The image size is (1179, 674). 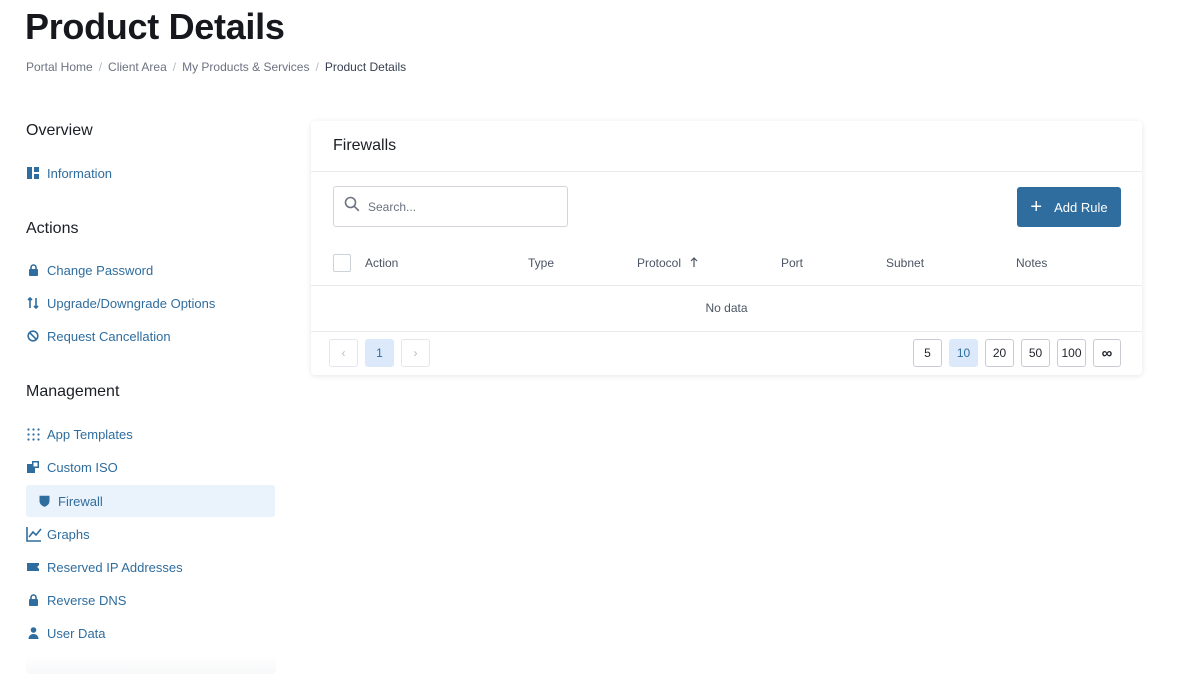 I want to click on page-button: 1, so click(x=379, y=353).